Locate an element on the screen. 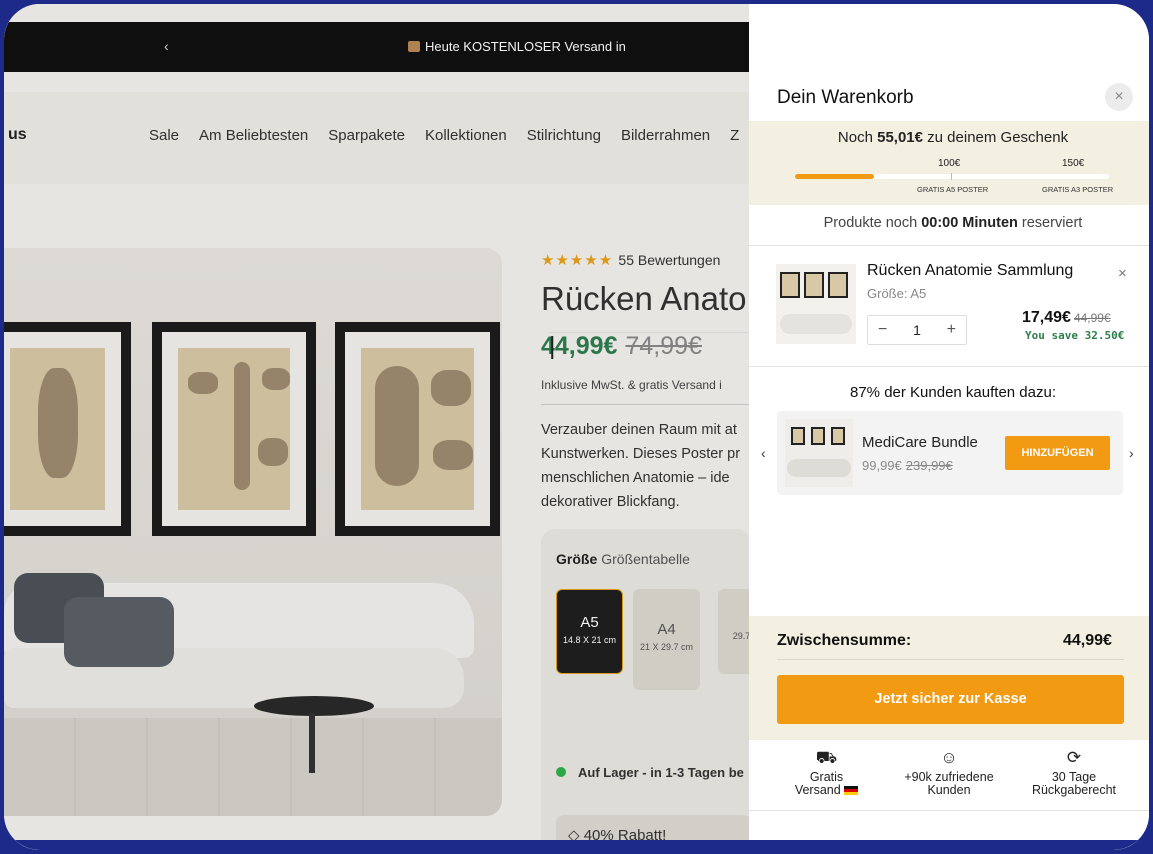 This screenshot has height=854, width=1153. qty-minus-button: − is located at coordinates (882, 330).